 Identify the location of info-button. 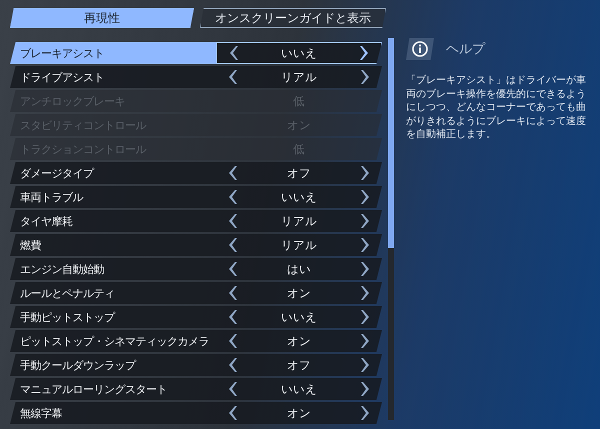
(420, 49).